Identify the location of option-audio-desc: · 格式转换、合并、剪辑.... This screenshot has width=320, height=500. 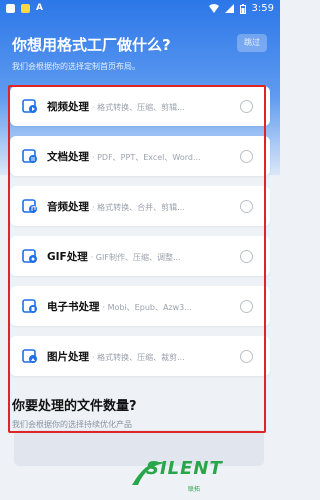
(138, 207).